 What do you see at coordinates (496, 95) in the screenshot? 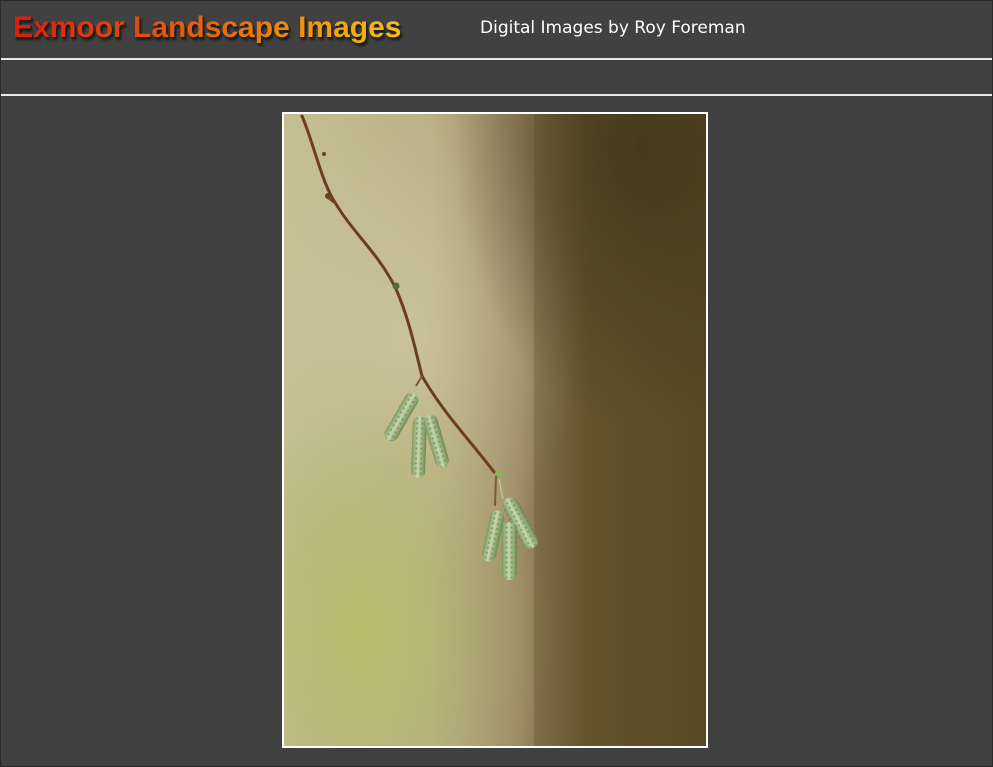
I see `nav-divider` at bounding box center [496, 95].